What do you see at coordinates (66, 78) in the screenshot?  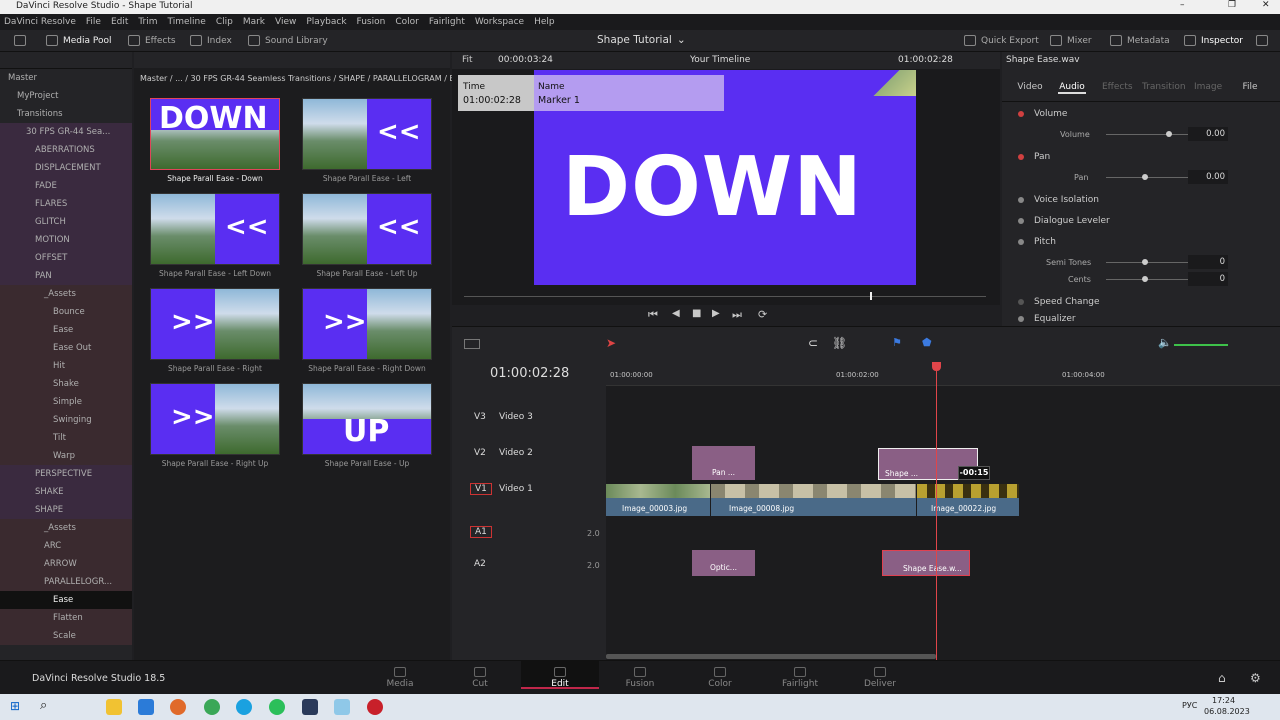 I see `bin-item: Master` at bounding box center [66, 78].